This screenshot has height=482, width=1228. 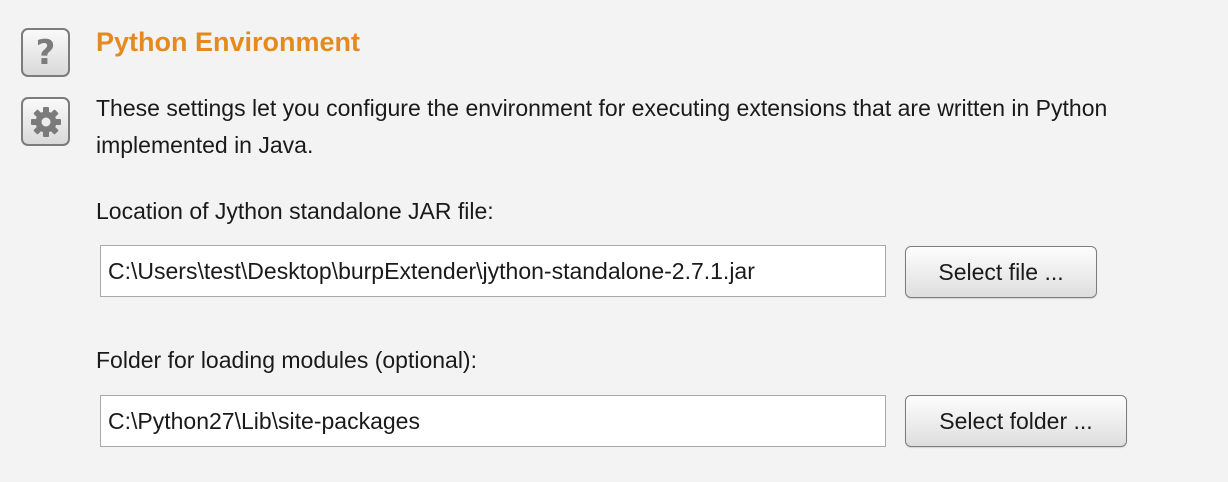 I want to click on jar-location-input, so click(x=493, y=271).